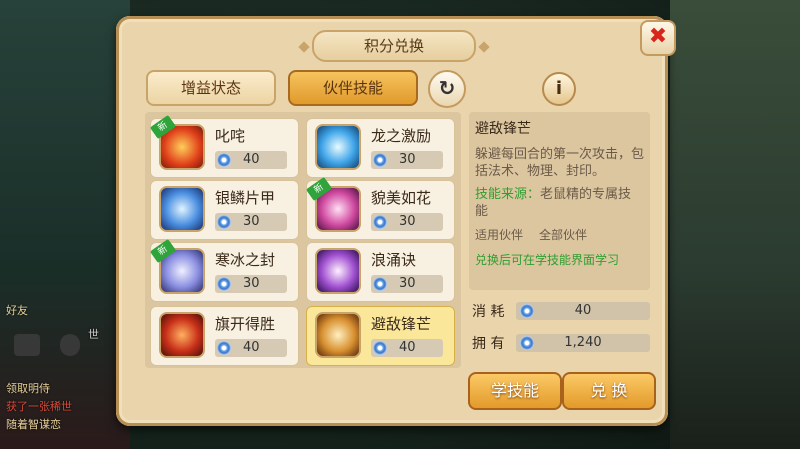  Describe the element at coordinates (401, 136) in the screenshot. I see `skill-name: 龙之激励` at that location.